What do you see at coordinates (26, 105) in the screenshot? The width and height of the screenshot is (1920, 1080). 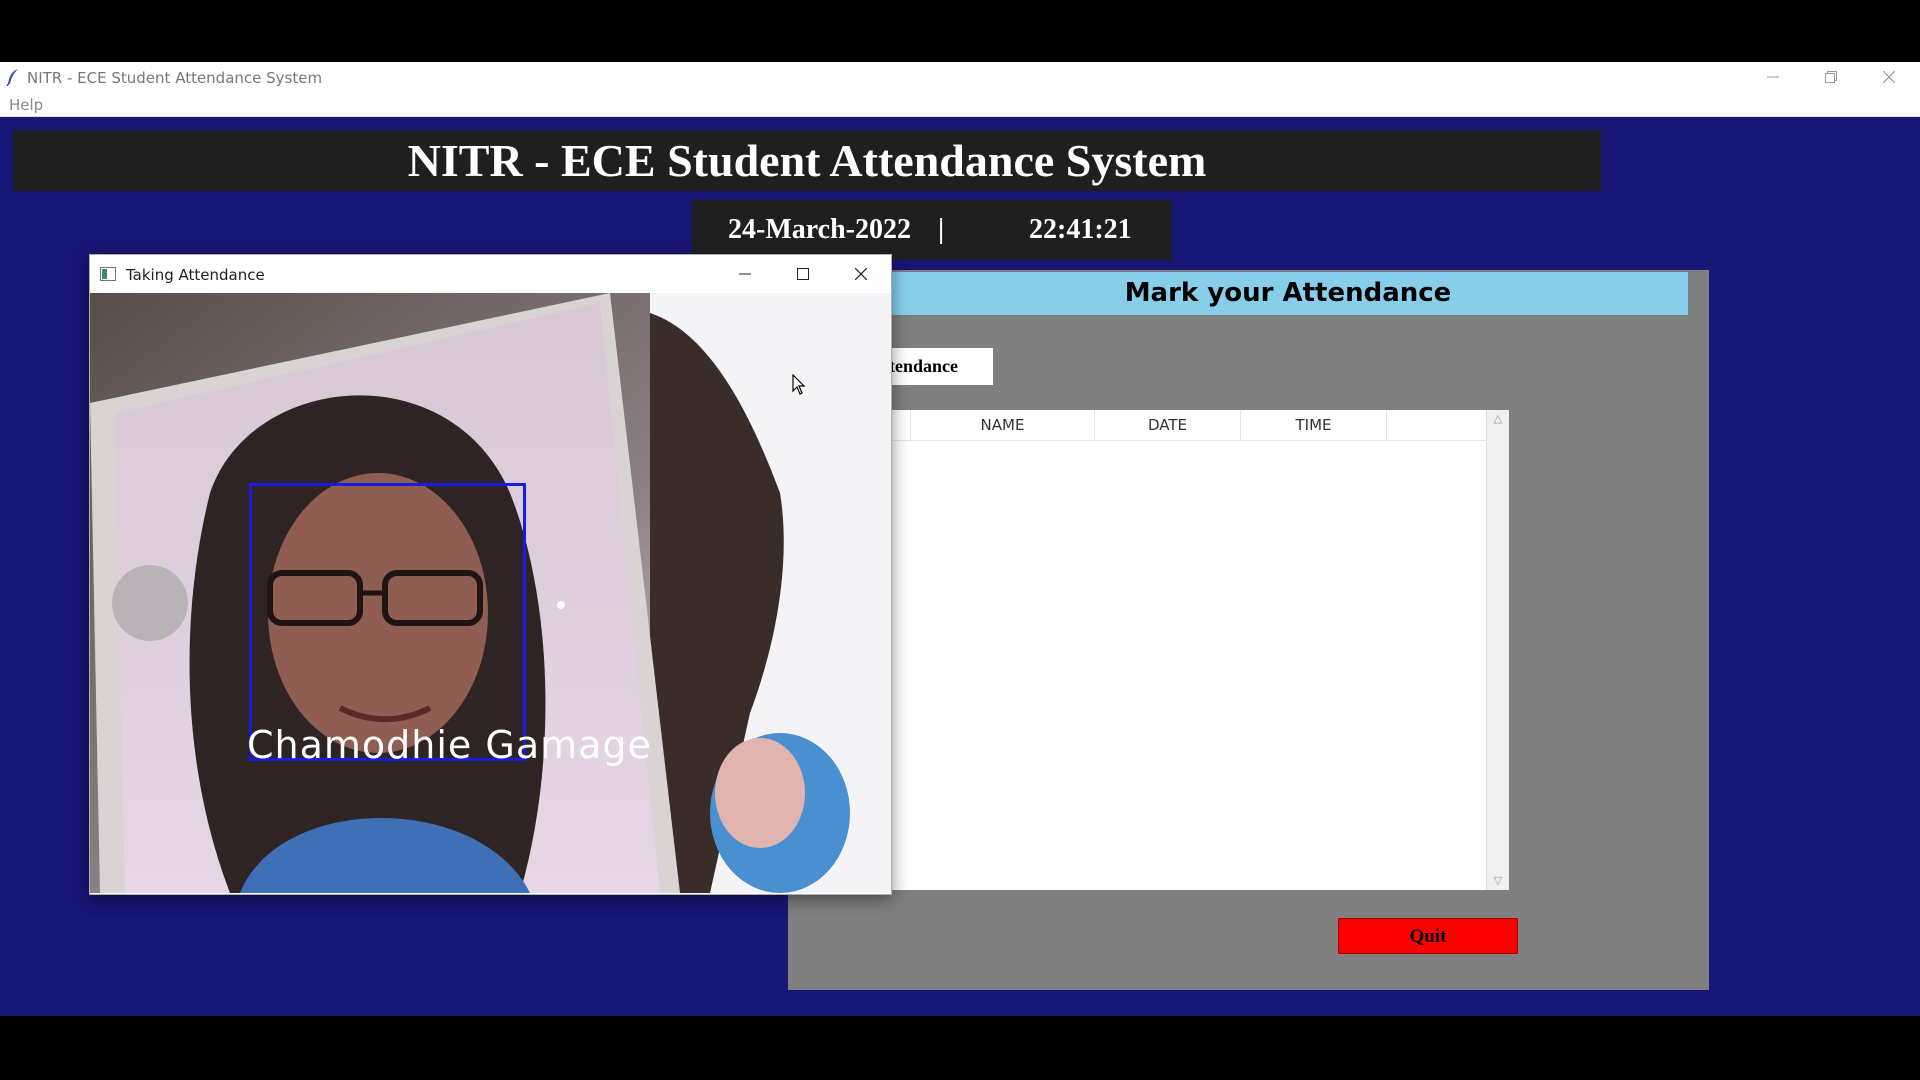 I see `menu-help: Help` at bounding box center [26, 105].